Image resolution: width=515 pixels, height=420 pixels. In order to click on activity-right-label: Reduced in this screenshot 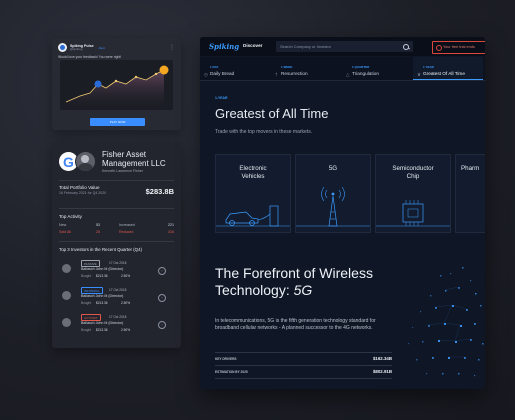, I will do `click(126, 232)`.